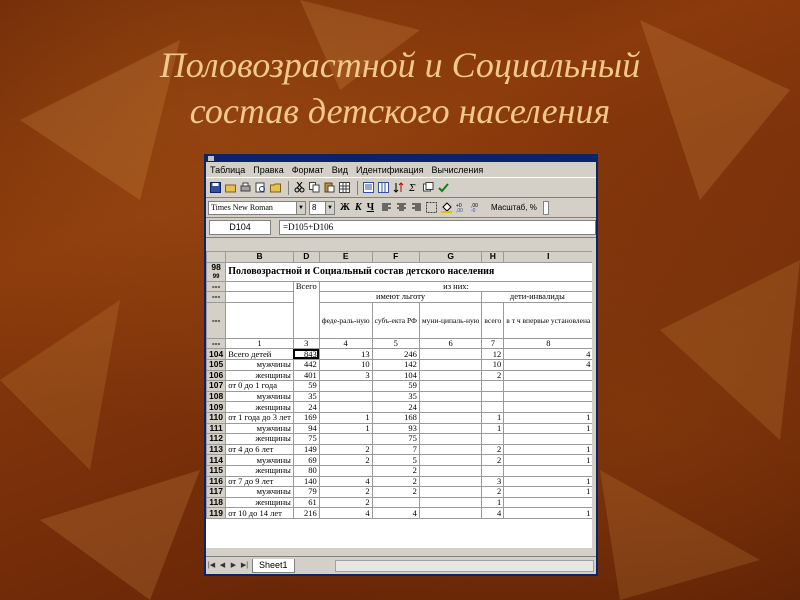 This screenshot has width=800, height=600. What do you see at coordinates (395, 386) in the screenshot?
I see `value-cell-subject: 59` at bounding box center [395, 386].